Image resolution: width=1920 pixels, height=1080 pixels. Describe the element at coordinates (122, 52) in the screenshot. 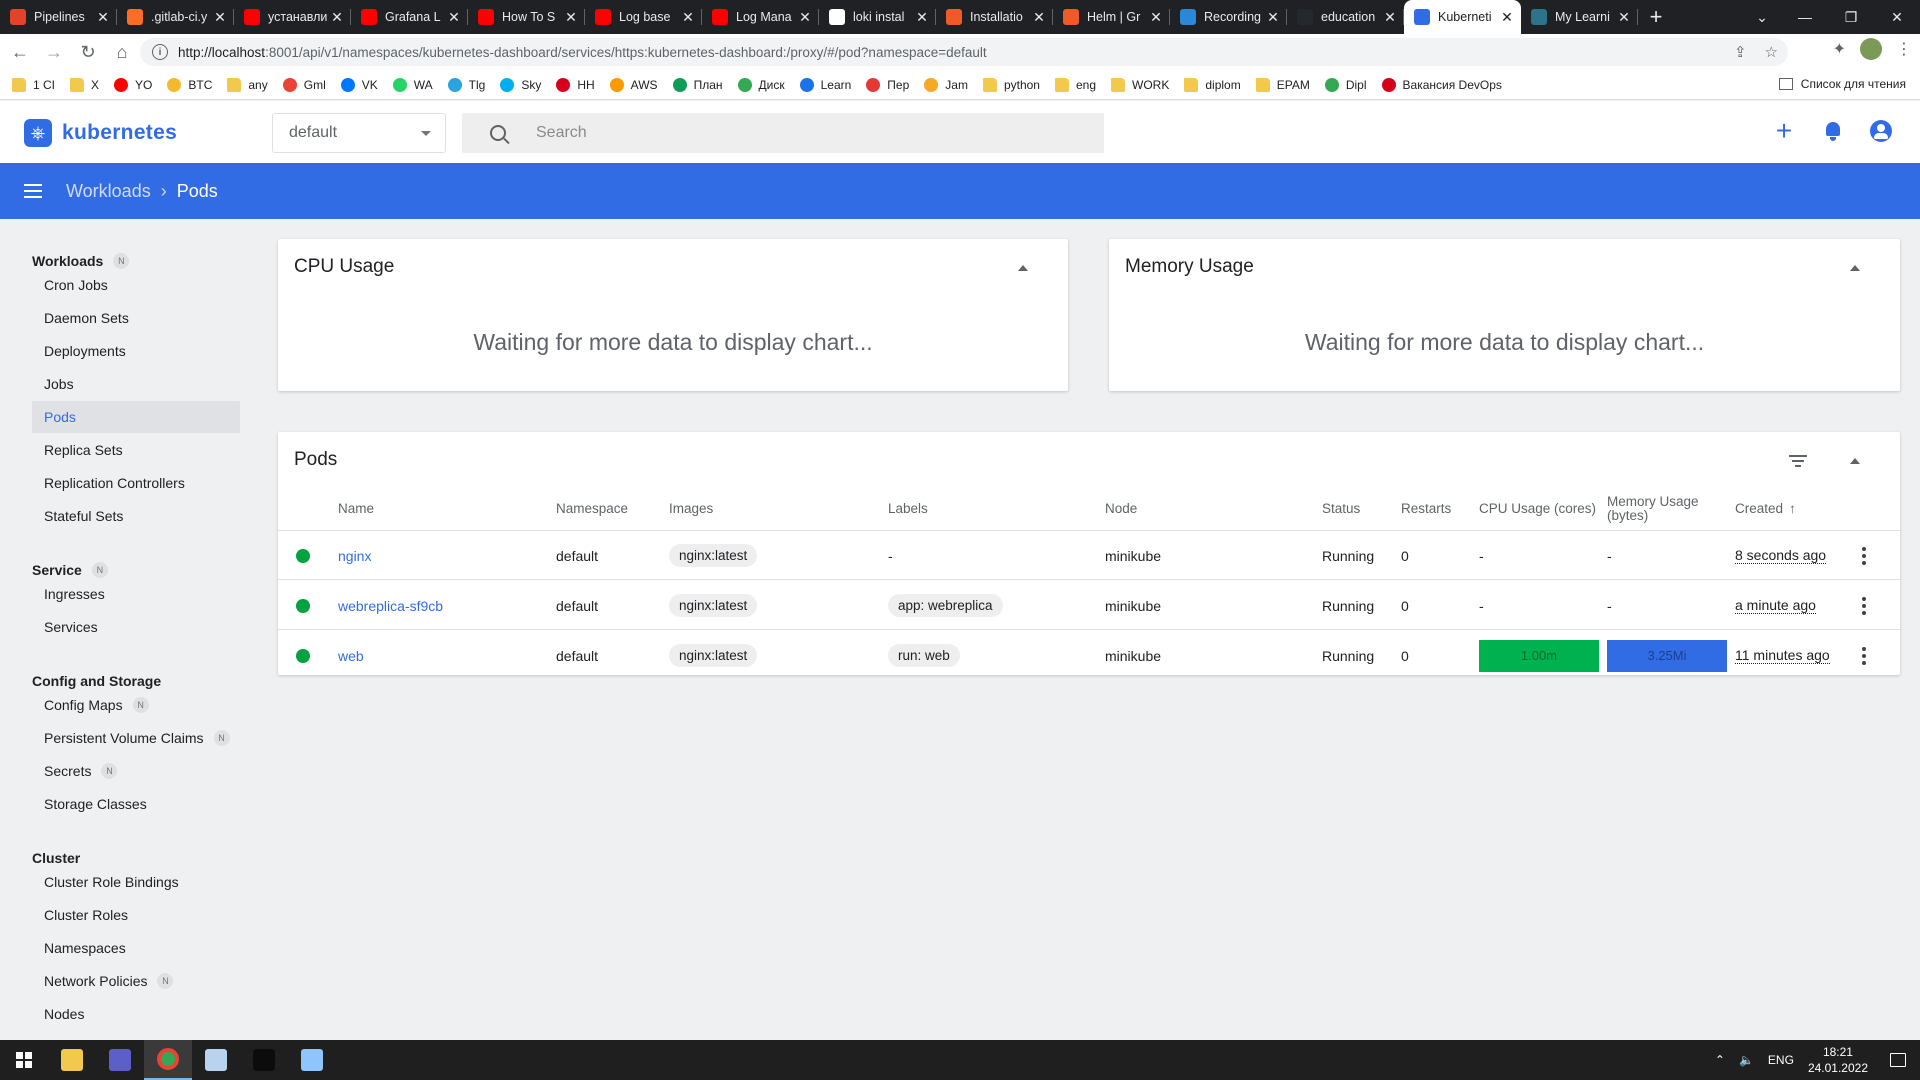

I see `home-button: ⌂` at that location.